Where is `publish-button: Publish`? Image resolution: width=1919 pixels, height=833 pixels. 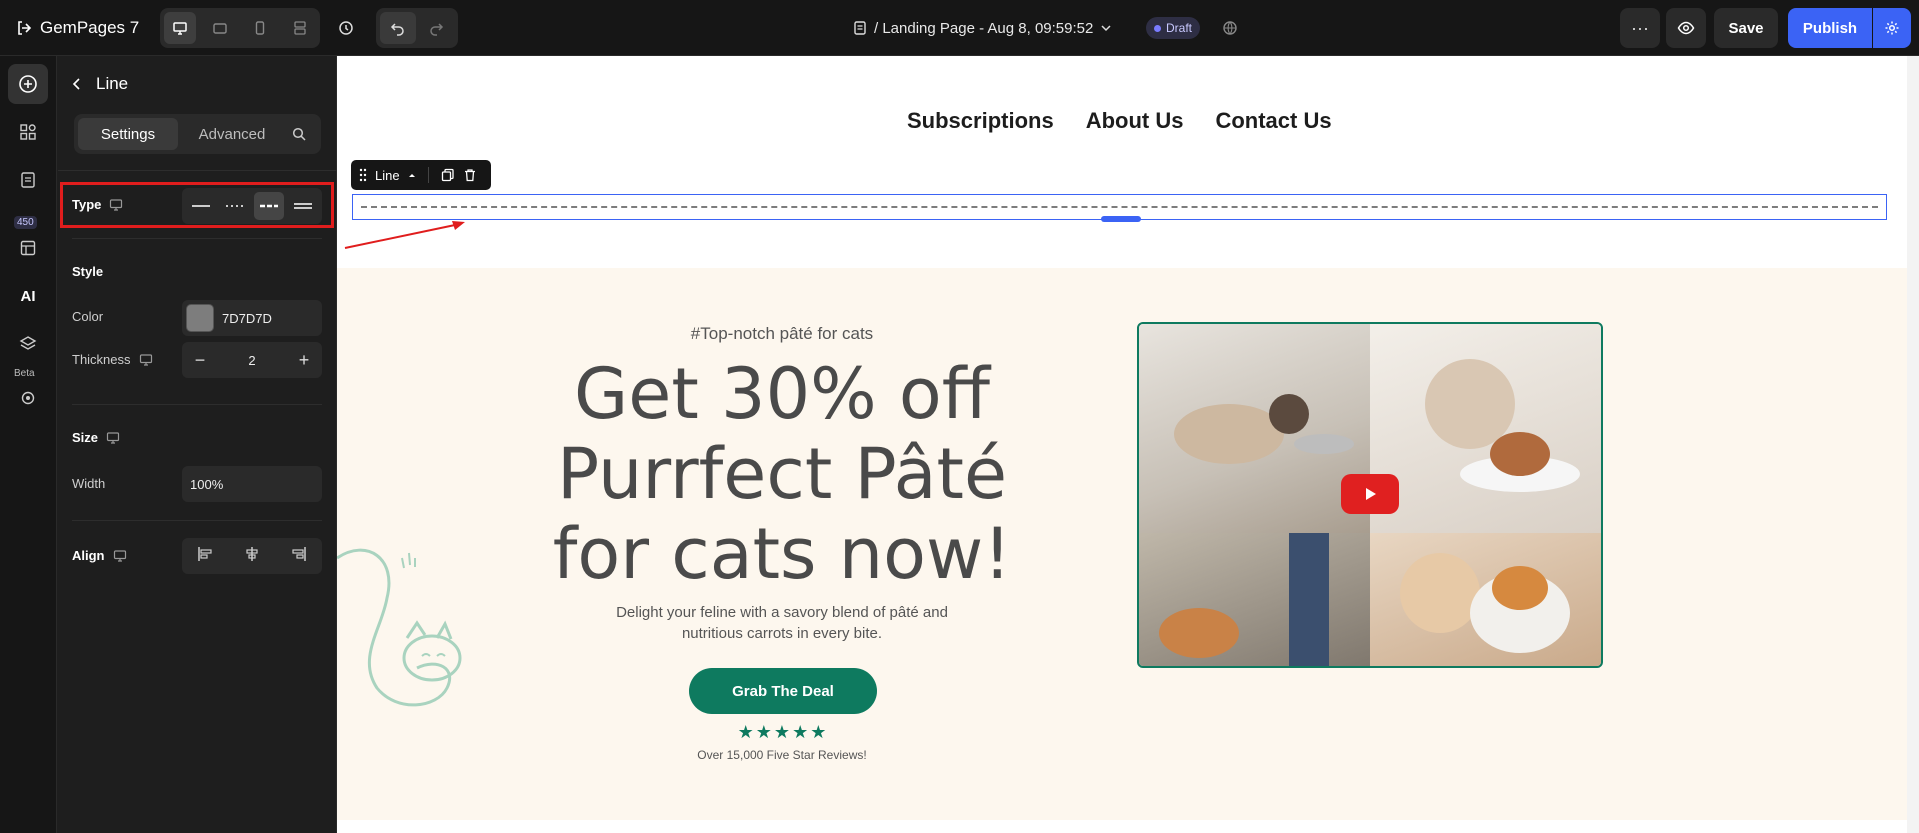
publish-button: Publish is located at coordinates (1830, 28).